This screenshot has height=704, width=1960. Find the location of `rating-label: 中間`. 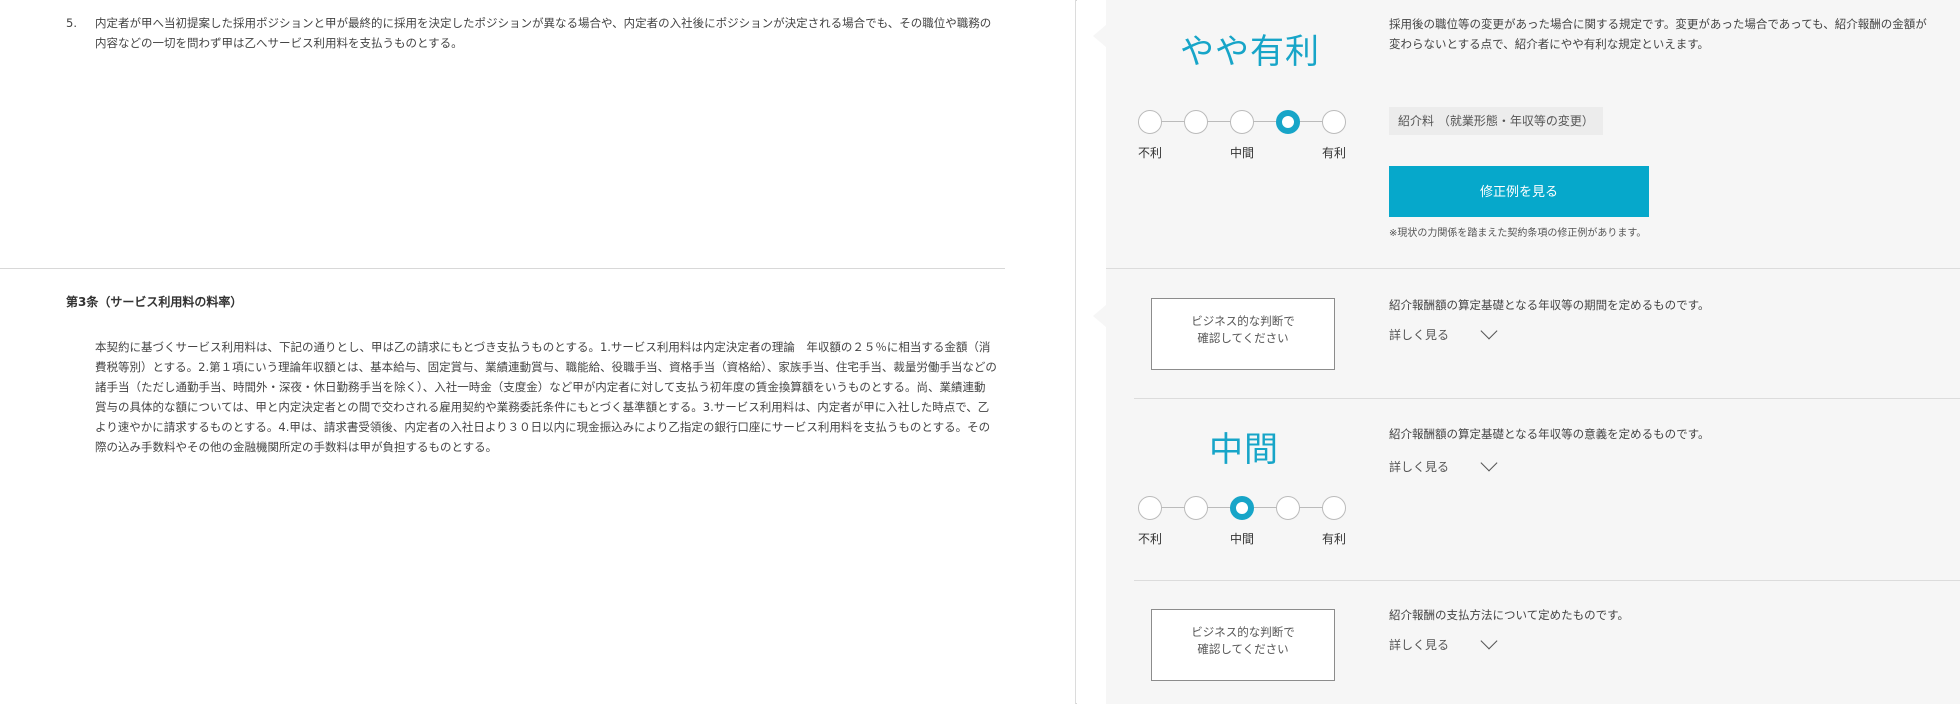

rating-label: 中間 is located at coordinates (1244, 450).